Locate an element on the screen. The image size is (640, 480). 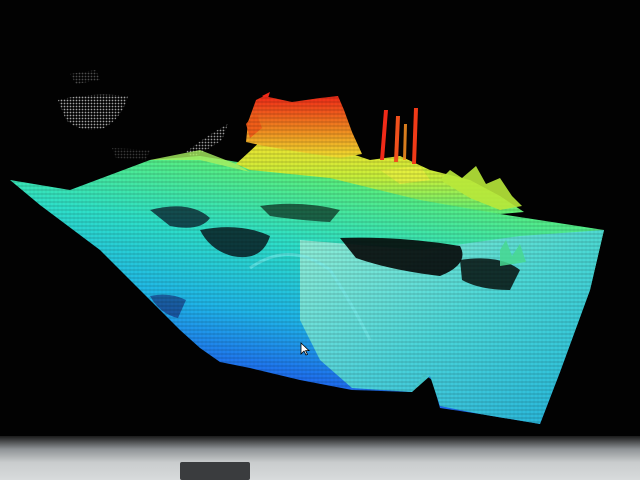
grey-point-cluster is located at coordinates (143, 115).